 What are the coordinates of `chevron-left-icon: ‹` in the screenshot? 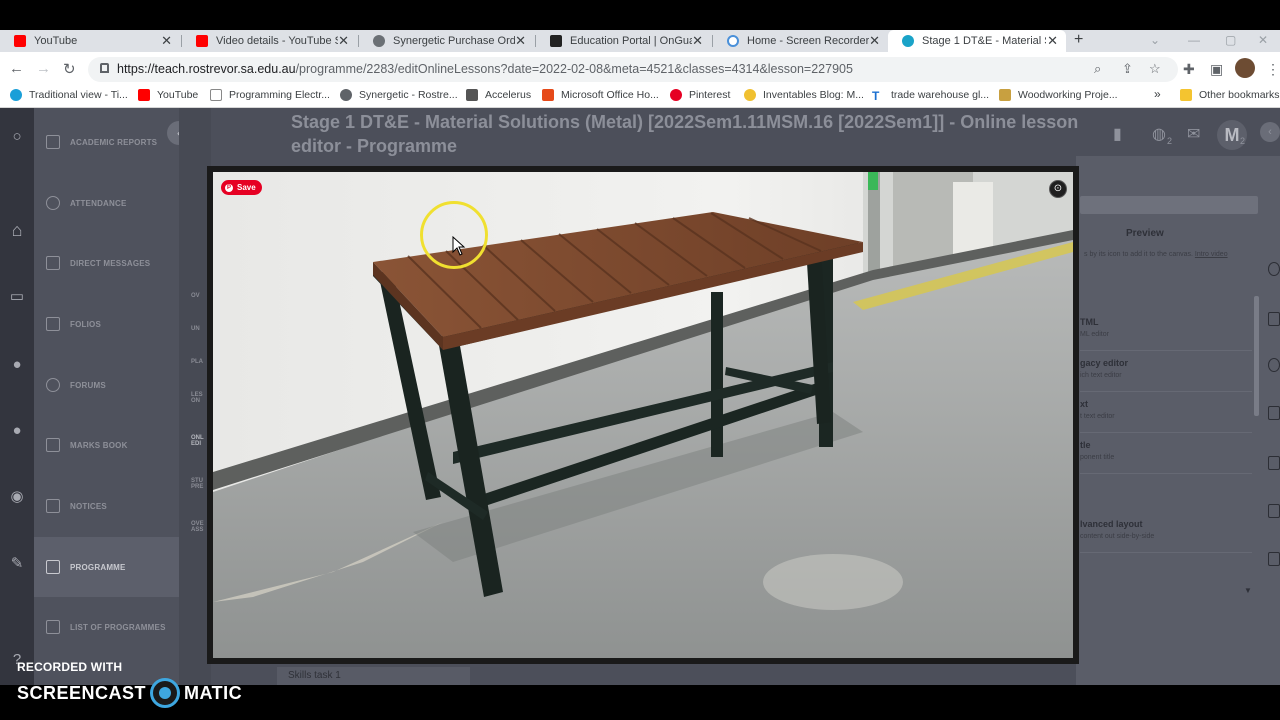 It's located at (1270, 132).